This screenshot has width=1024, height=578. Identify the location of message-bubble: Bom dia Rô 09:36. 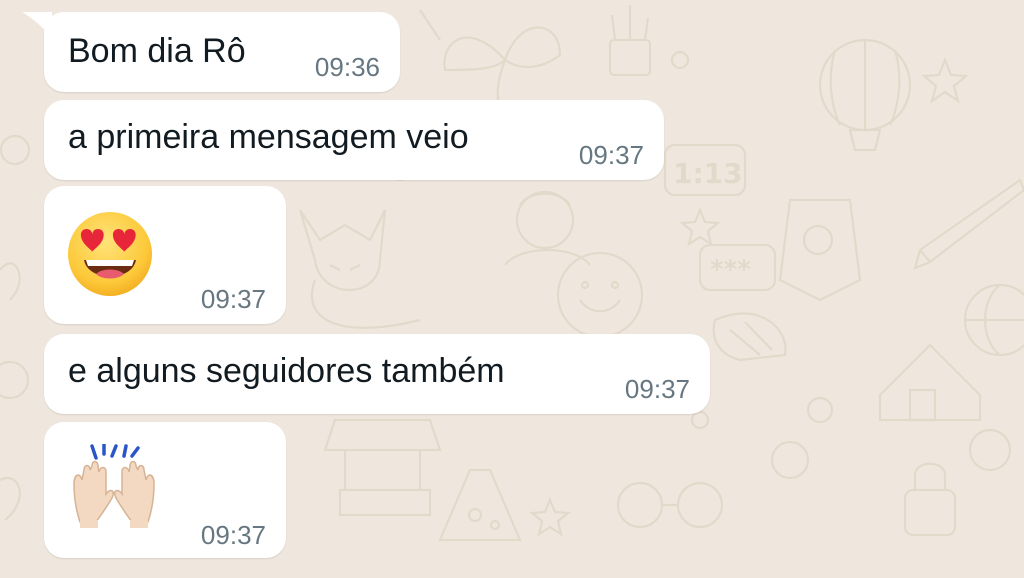
(222, 52).